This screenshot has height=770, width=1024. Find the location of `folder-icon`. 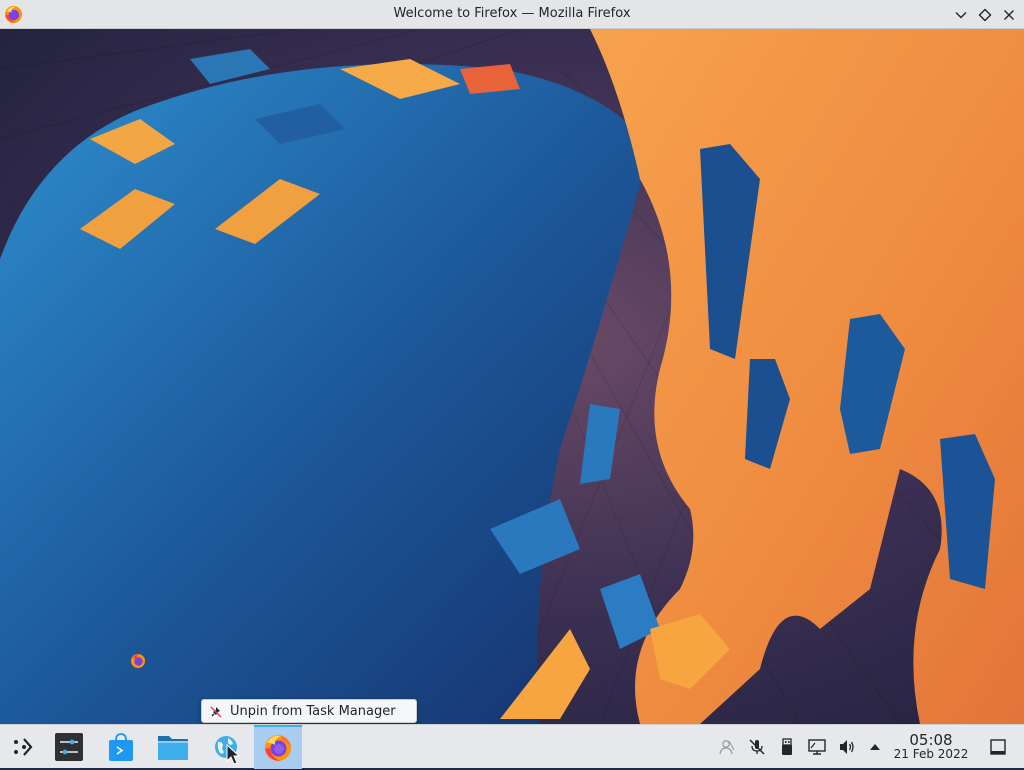

folder-icon is located at coordinates (173, 748).